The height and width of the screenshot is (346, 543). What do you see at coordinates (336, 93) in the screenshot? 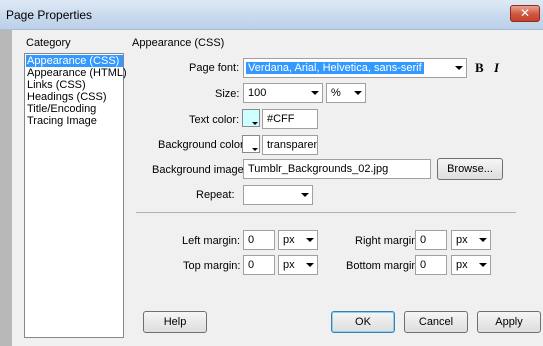
I see `size-unit-value: %` at bounding box center [336, 93].